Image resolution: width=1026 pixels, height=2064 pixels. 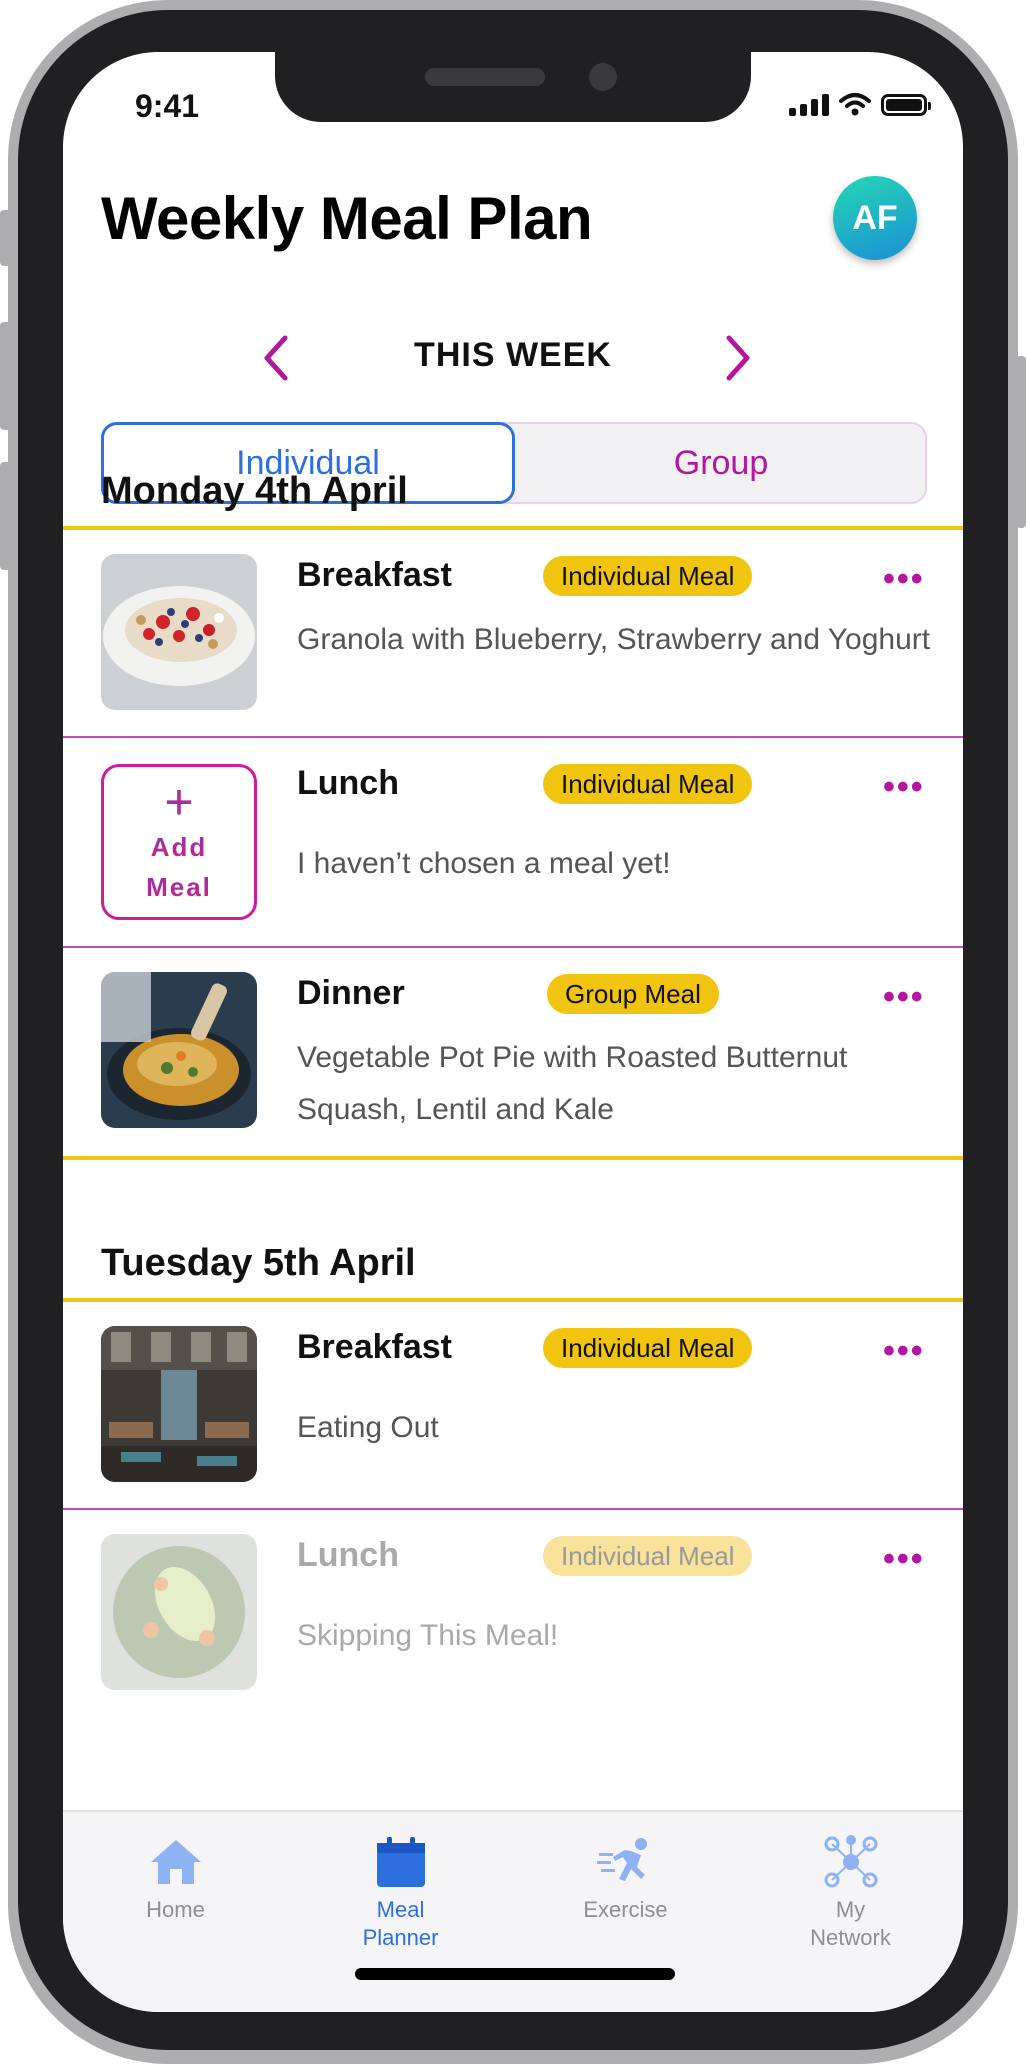 What do you see at coordinates (400, 1862) in the screenshot?
I see `calendar-icon` at bounding box center [400, 1862].